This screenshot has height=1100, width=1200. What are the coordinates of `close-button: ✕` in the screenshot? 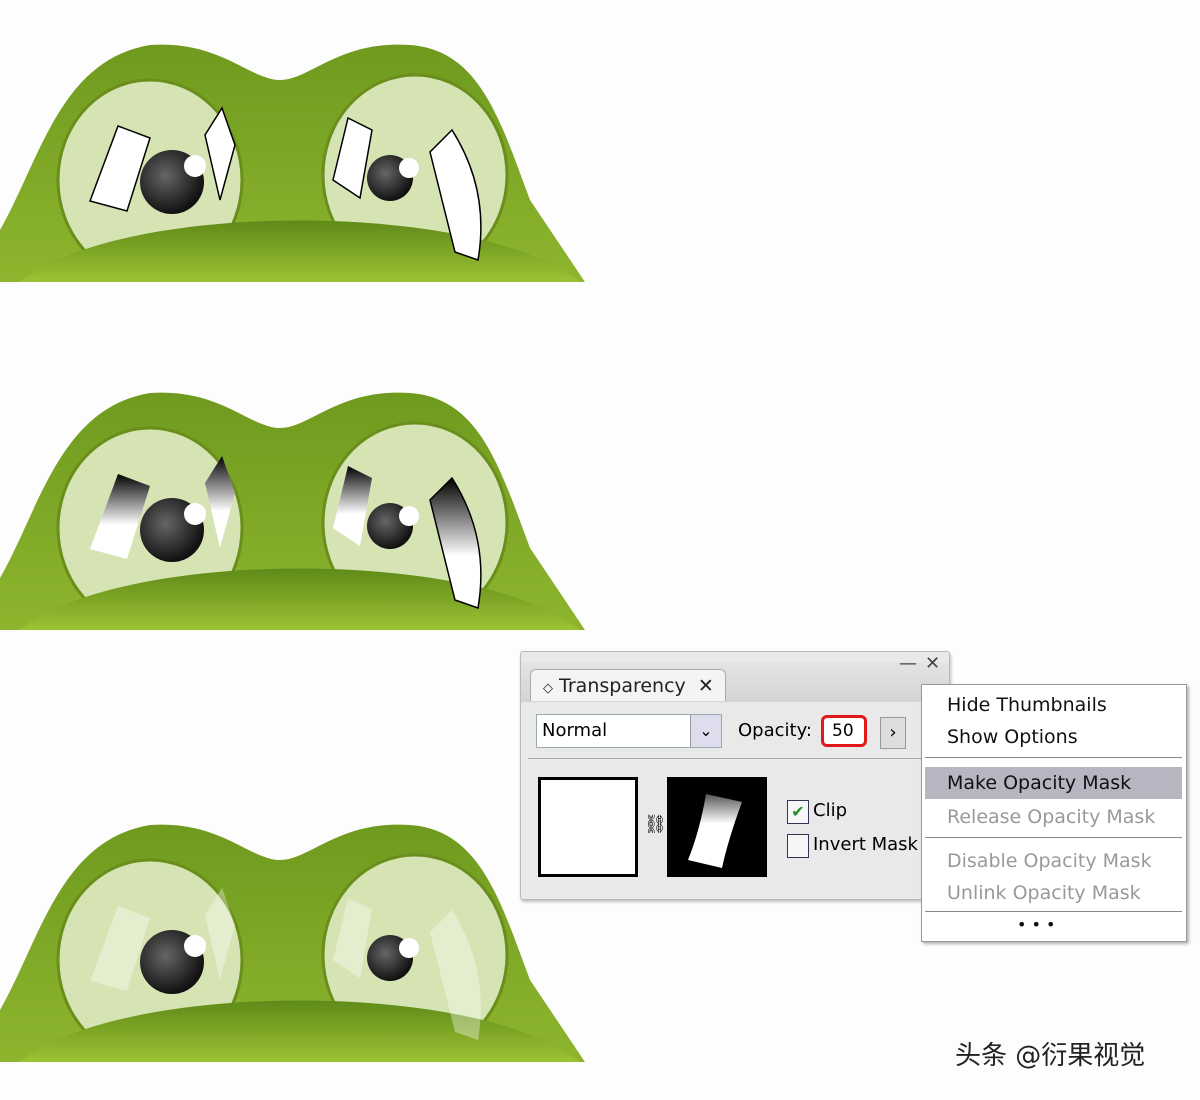 It's located at (932, 664).